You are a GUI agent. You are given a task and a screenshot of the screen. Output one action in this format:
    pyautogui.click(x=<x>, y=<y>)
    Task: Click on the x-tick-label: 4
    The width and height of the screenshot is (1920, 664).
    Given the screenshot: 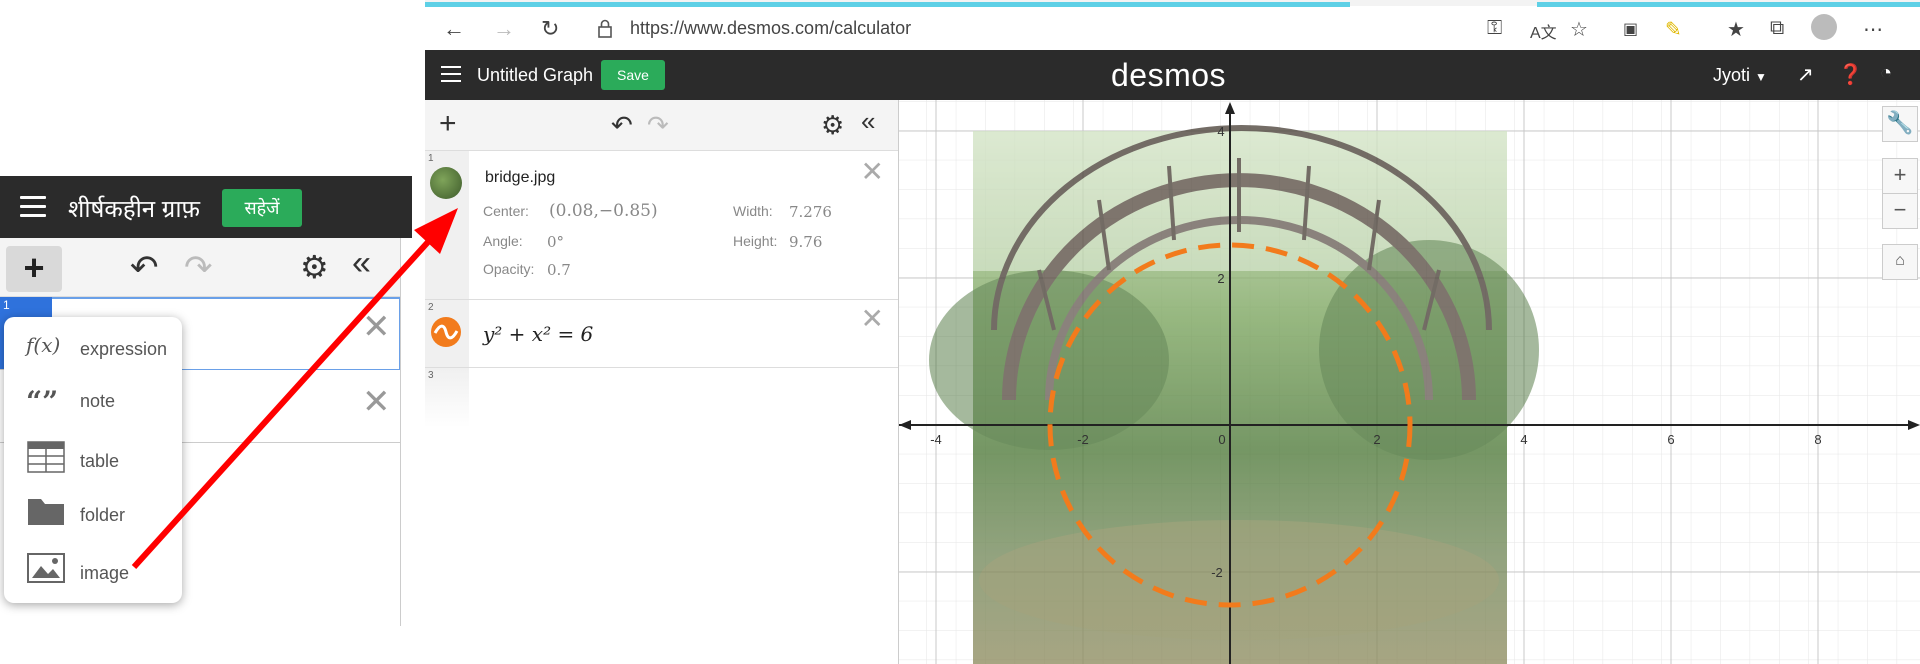 What is the action you would take?
    pyautogui.click(x=1523, y=439)
    